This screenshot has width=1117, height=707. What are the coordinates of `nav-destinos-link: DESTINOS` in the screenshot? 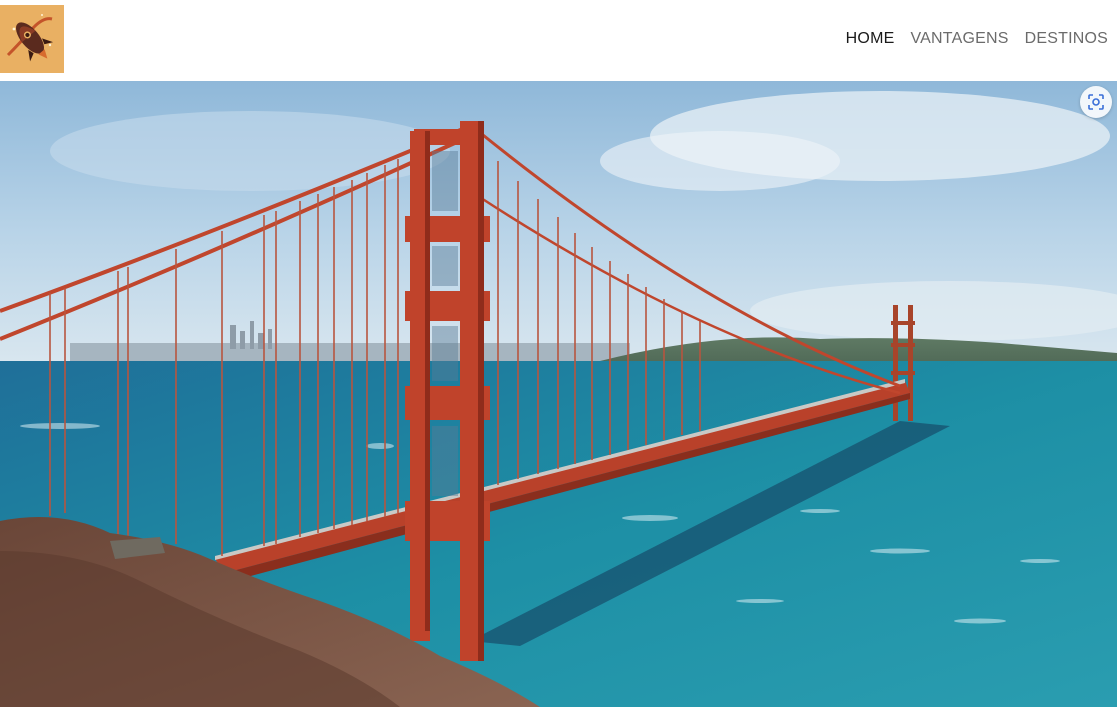 It's located at (1062, 39).